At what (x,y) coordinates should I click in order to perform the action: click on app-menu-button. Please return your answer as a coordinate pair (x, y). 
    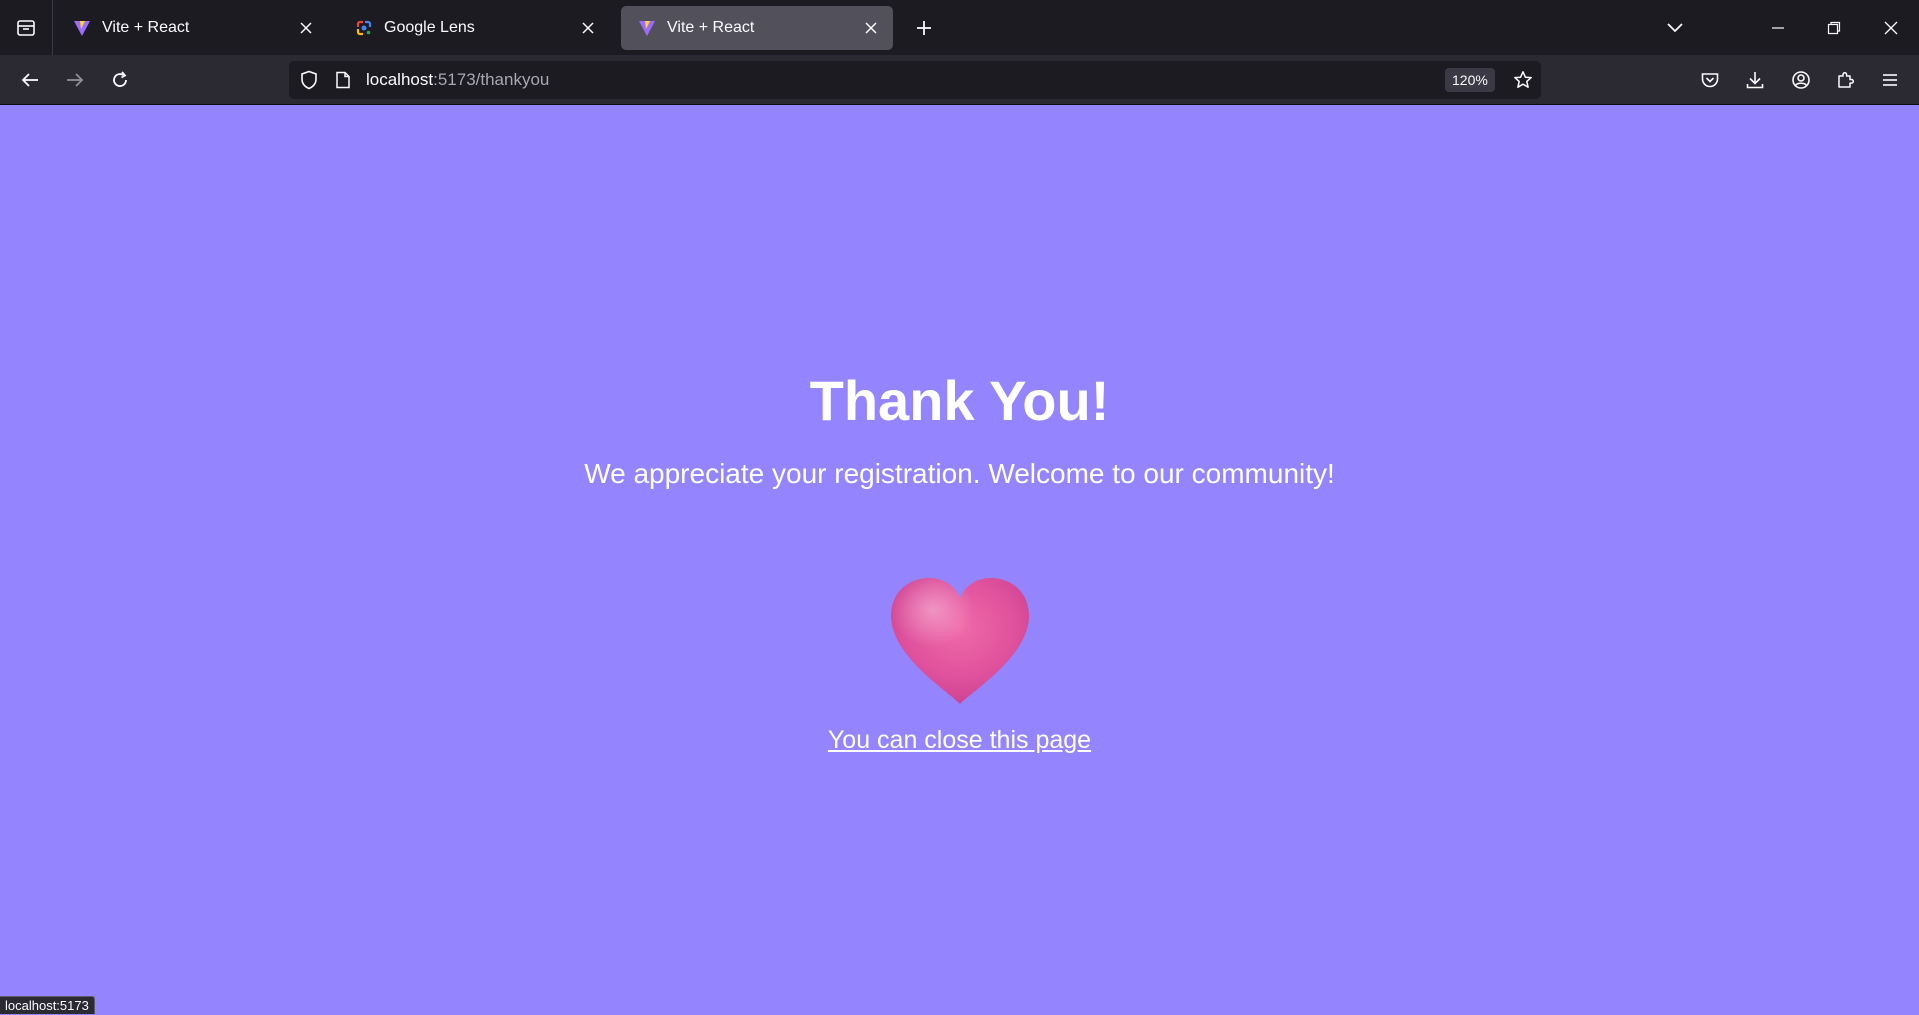
    Looking at the image, I should click on (1890, 80).